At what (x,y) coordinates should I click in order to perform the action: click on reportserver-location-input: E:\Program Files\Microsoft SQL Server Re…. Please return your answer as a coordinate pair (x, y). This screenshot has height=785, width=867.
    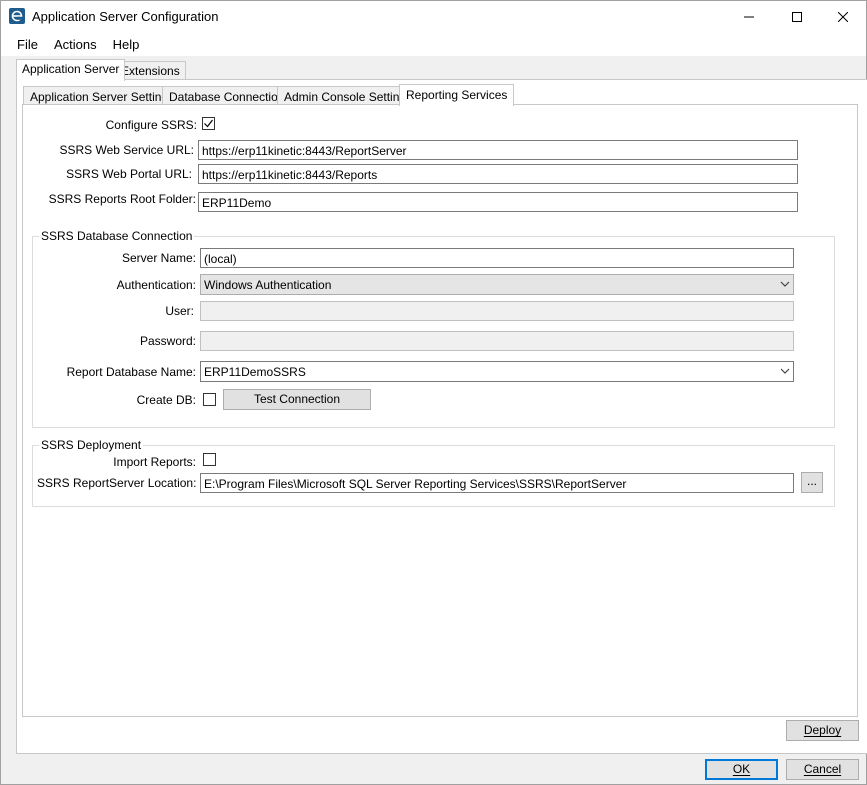
    Looking at the image, I should click on (497, 483).